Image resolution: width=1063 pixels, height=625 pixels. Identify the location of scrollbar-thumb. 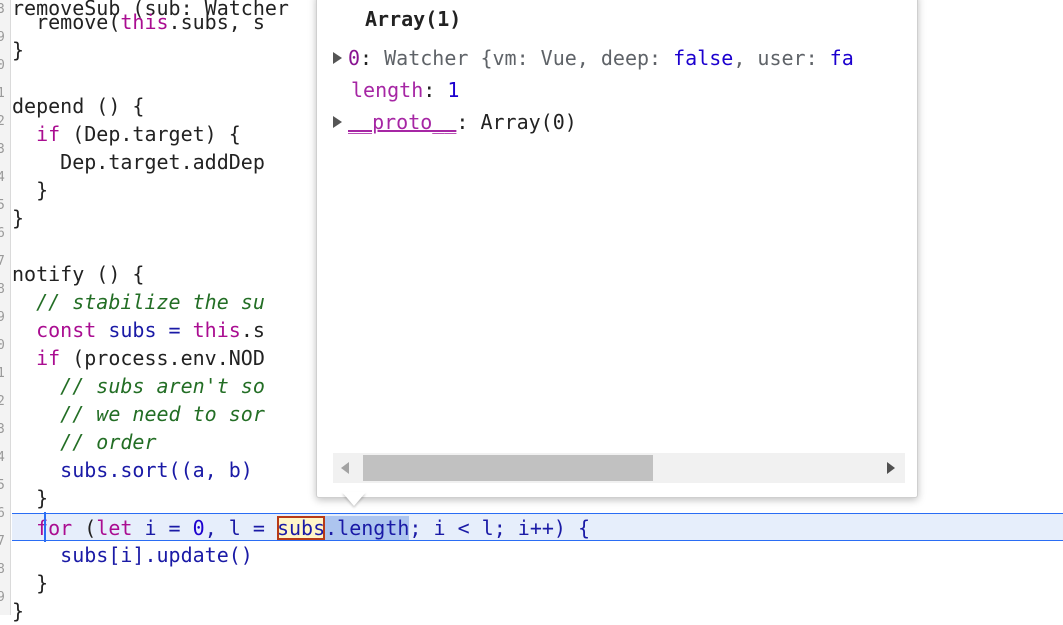
(508, 468).